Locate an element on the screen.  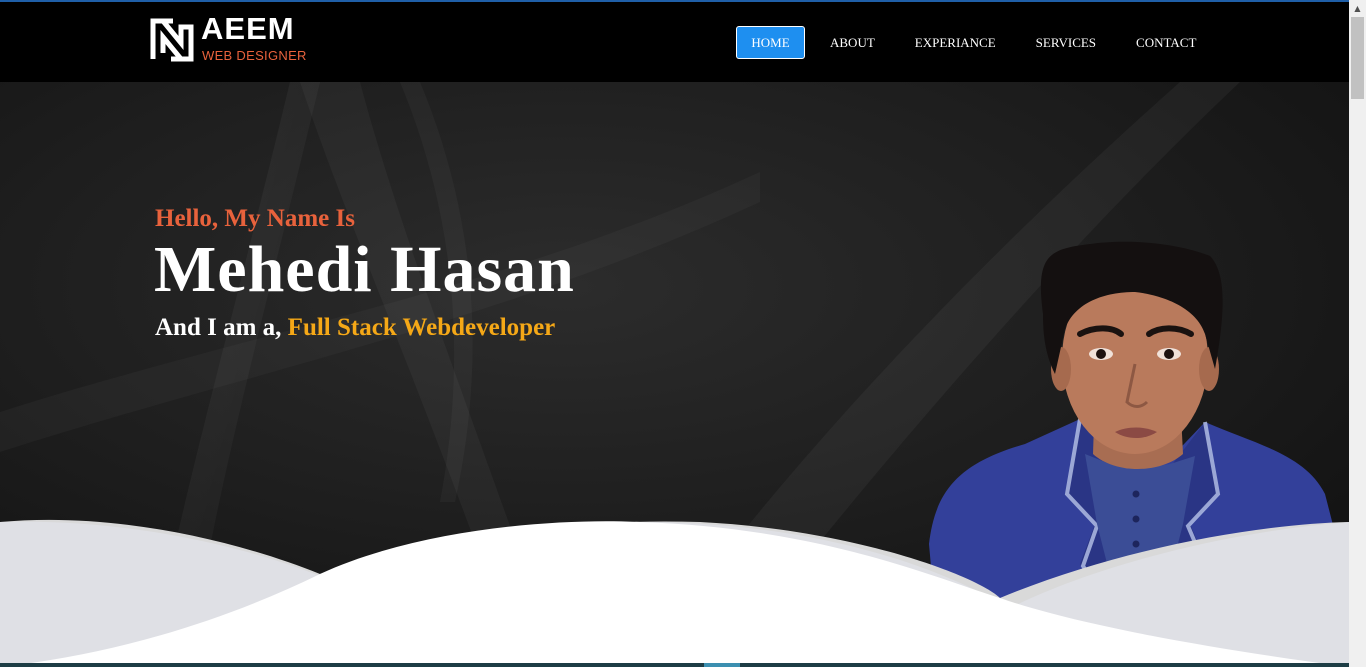
site-logo: AEEM WEB DESIGNER is located at coordinates (234, 38).